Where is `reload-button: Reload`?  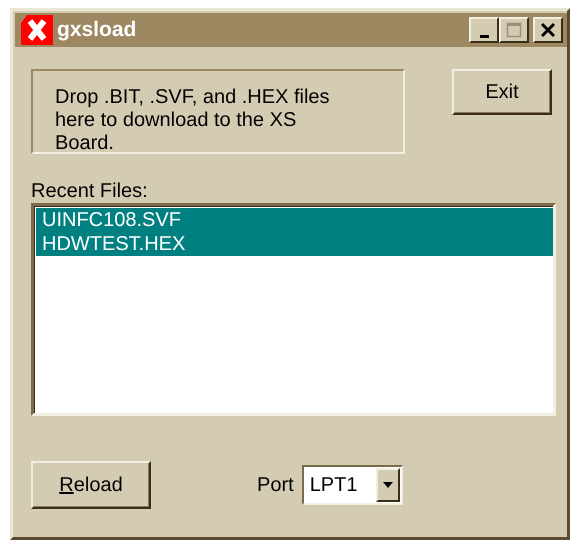 reload-button: Reload is located at coordinates (91, 485).